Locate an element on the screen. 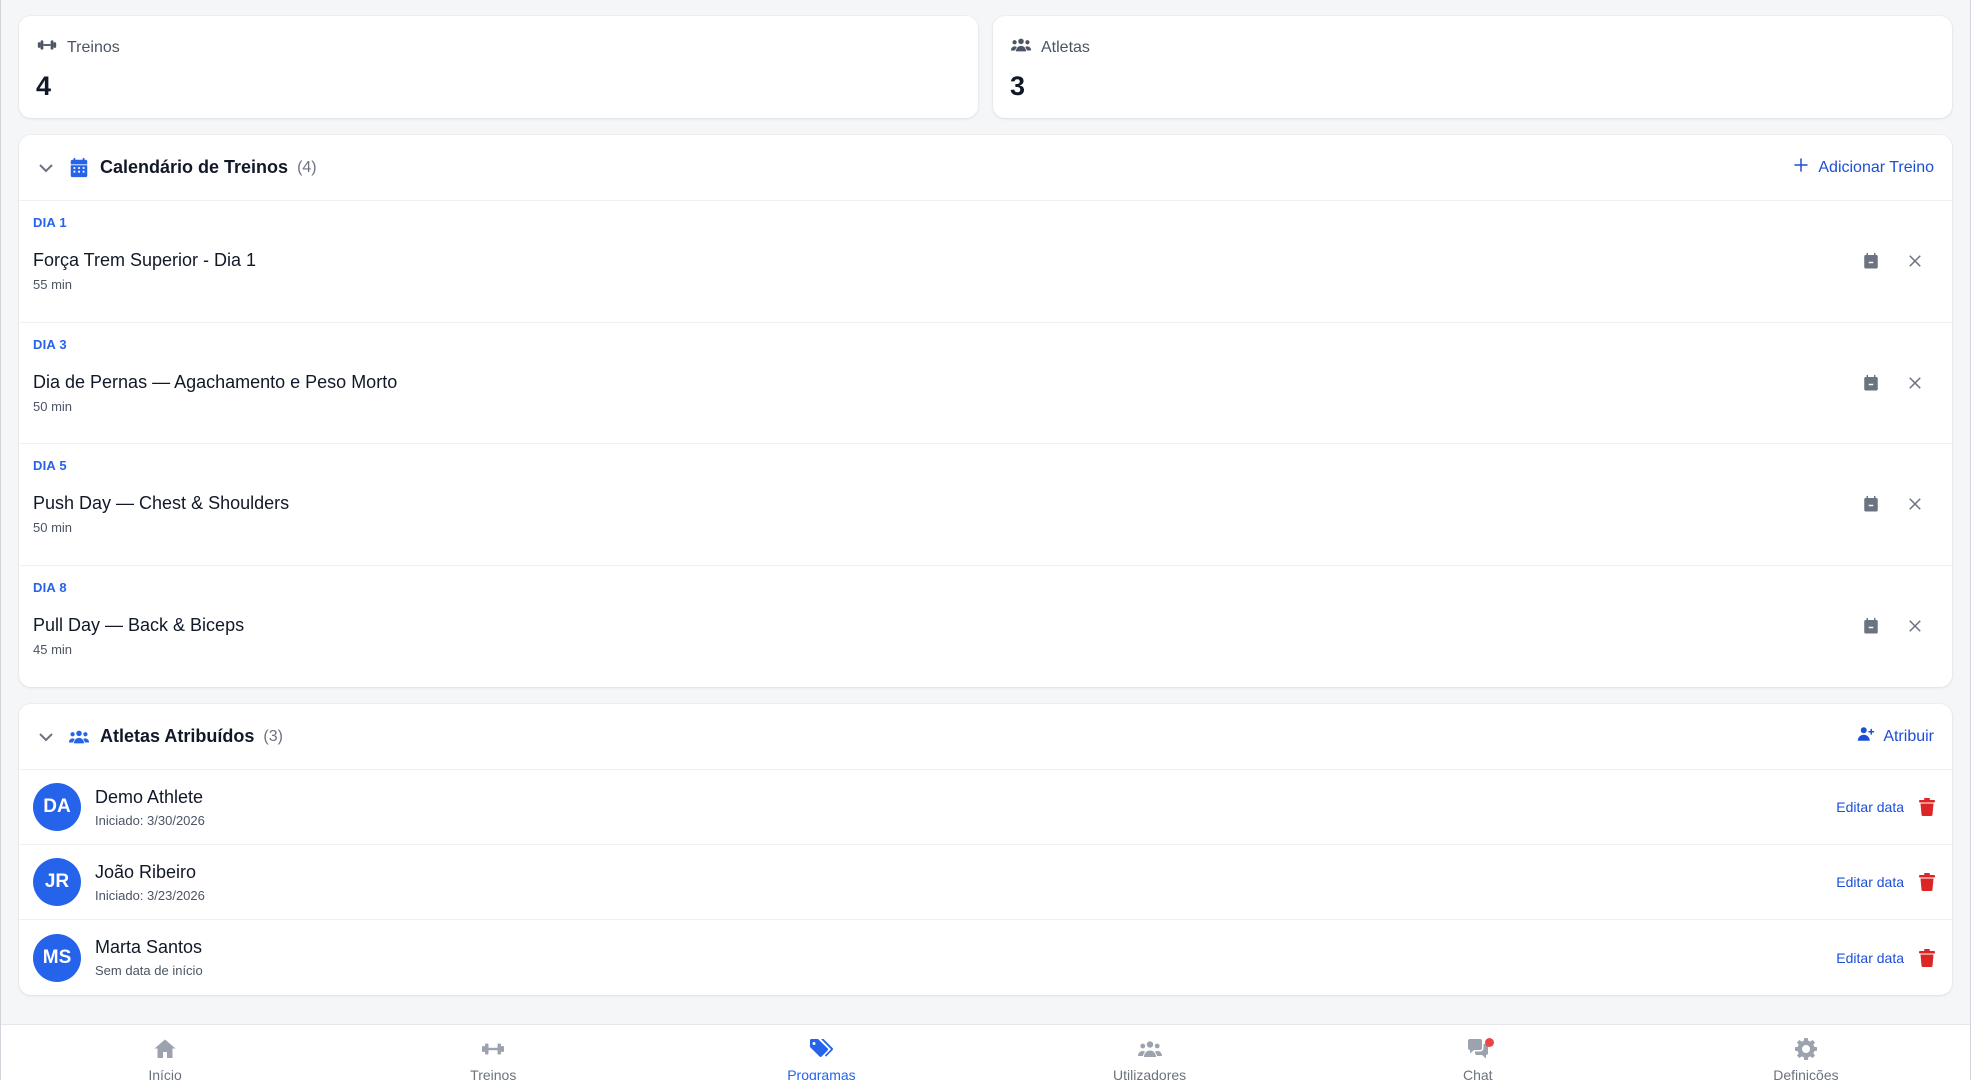  athlete-start-date: Iniciado: 3/30/2026 is located at coordinates (150, 820).